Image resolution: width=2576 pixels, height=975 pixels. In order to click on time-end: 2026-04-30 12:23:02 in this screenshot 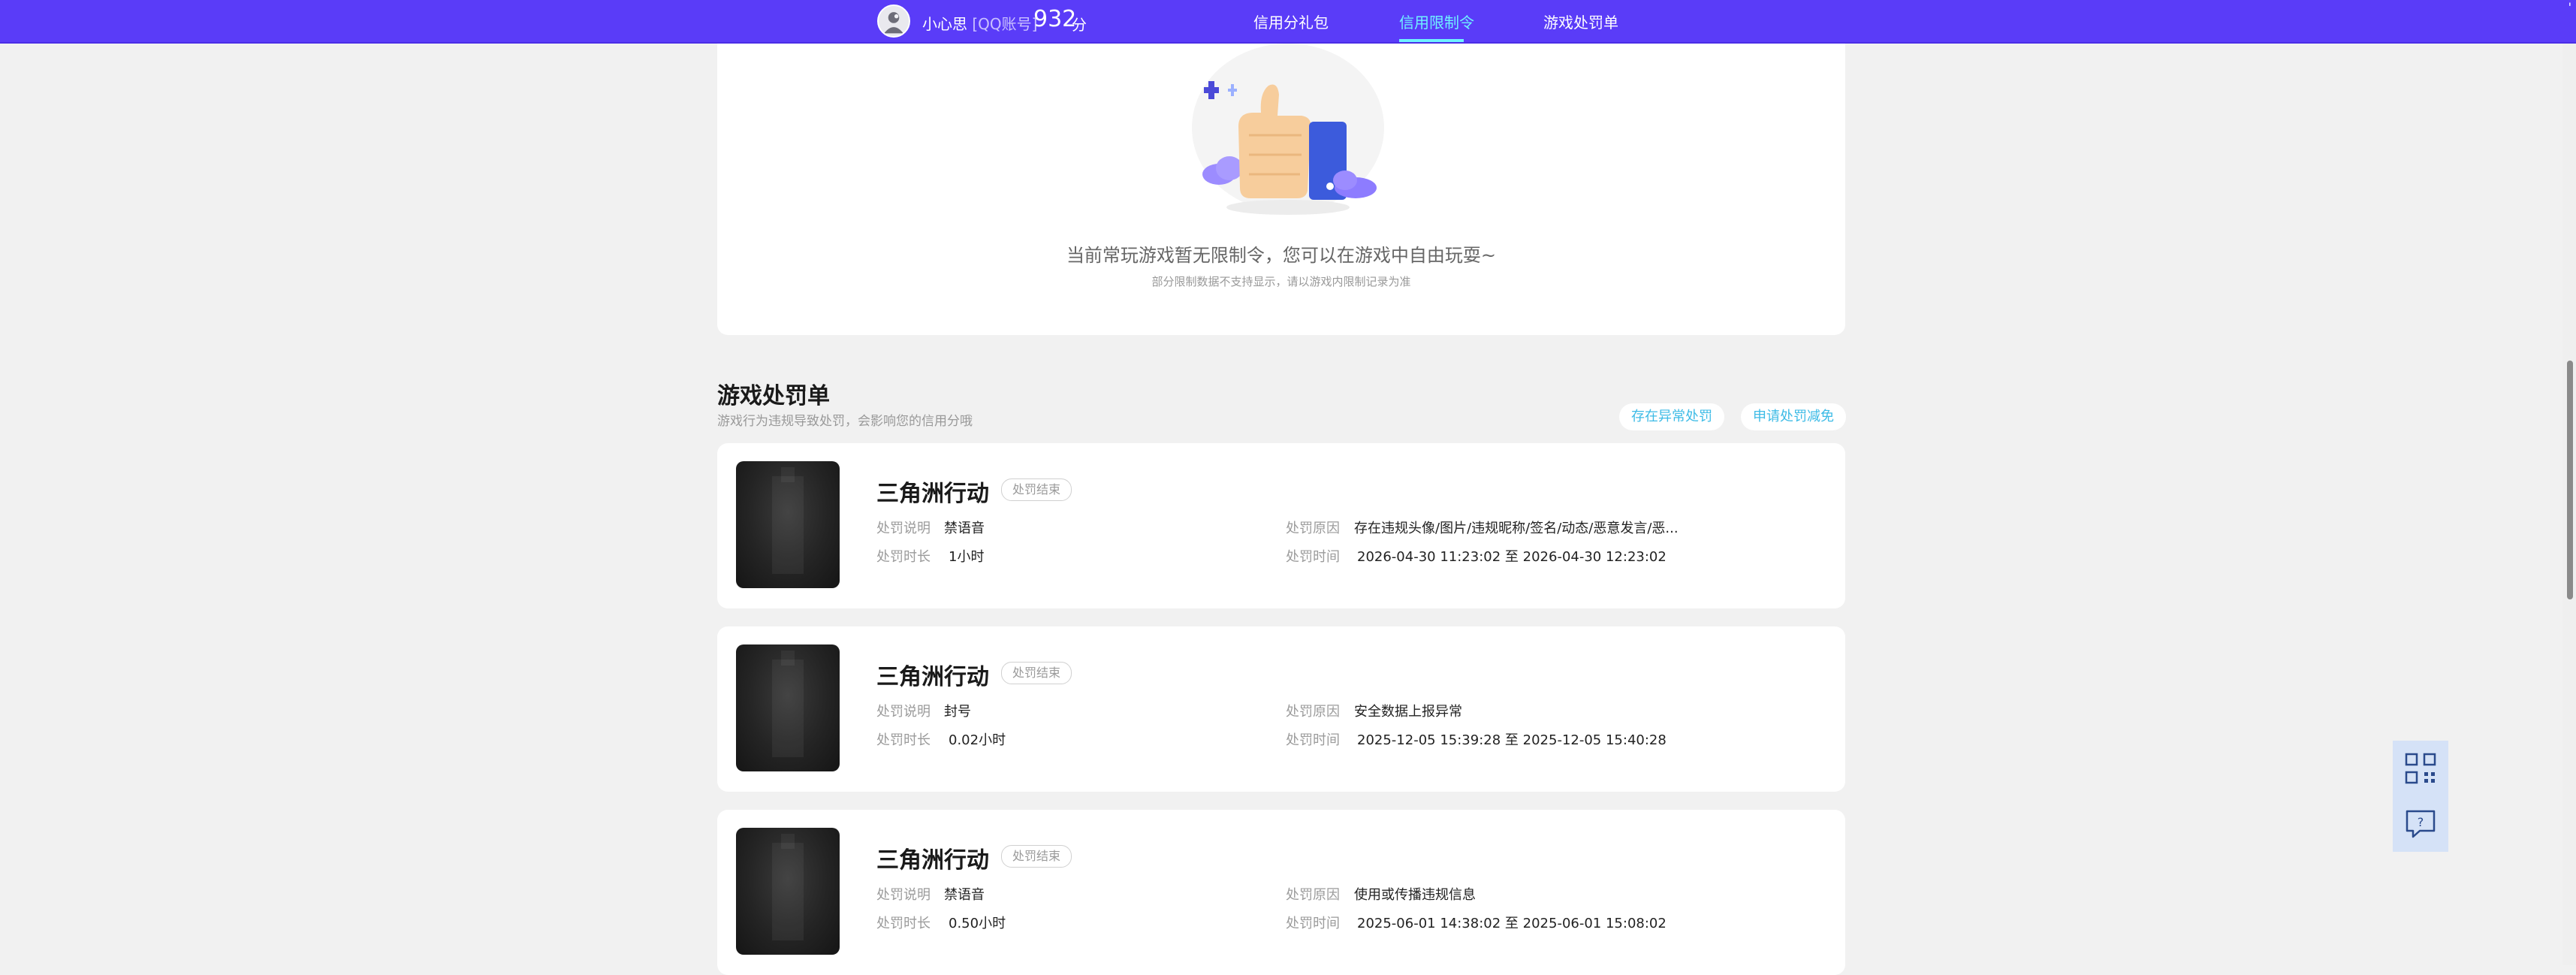, I will do `click(1595, 557)`.